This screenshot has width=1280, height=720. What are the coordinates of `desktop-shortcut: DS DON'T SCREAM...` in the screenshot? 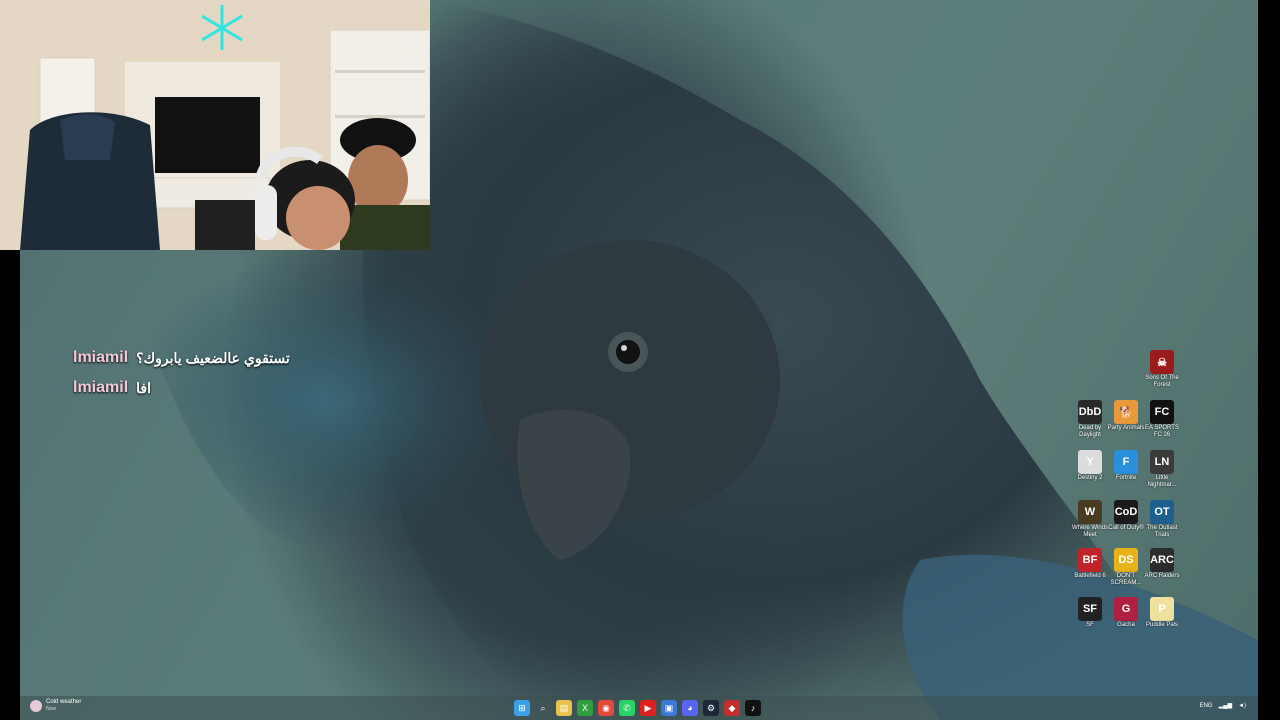 It's located at (1126, 567).